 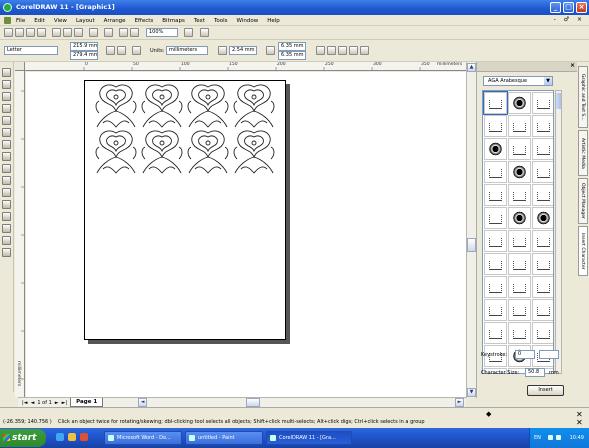 What do you see at coordinates (186, 131) in the screenshot?
I see `arabesque-pattern` at bounding box center [186, 131].